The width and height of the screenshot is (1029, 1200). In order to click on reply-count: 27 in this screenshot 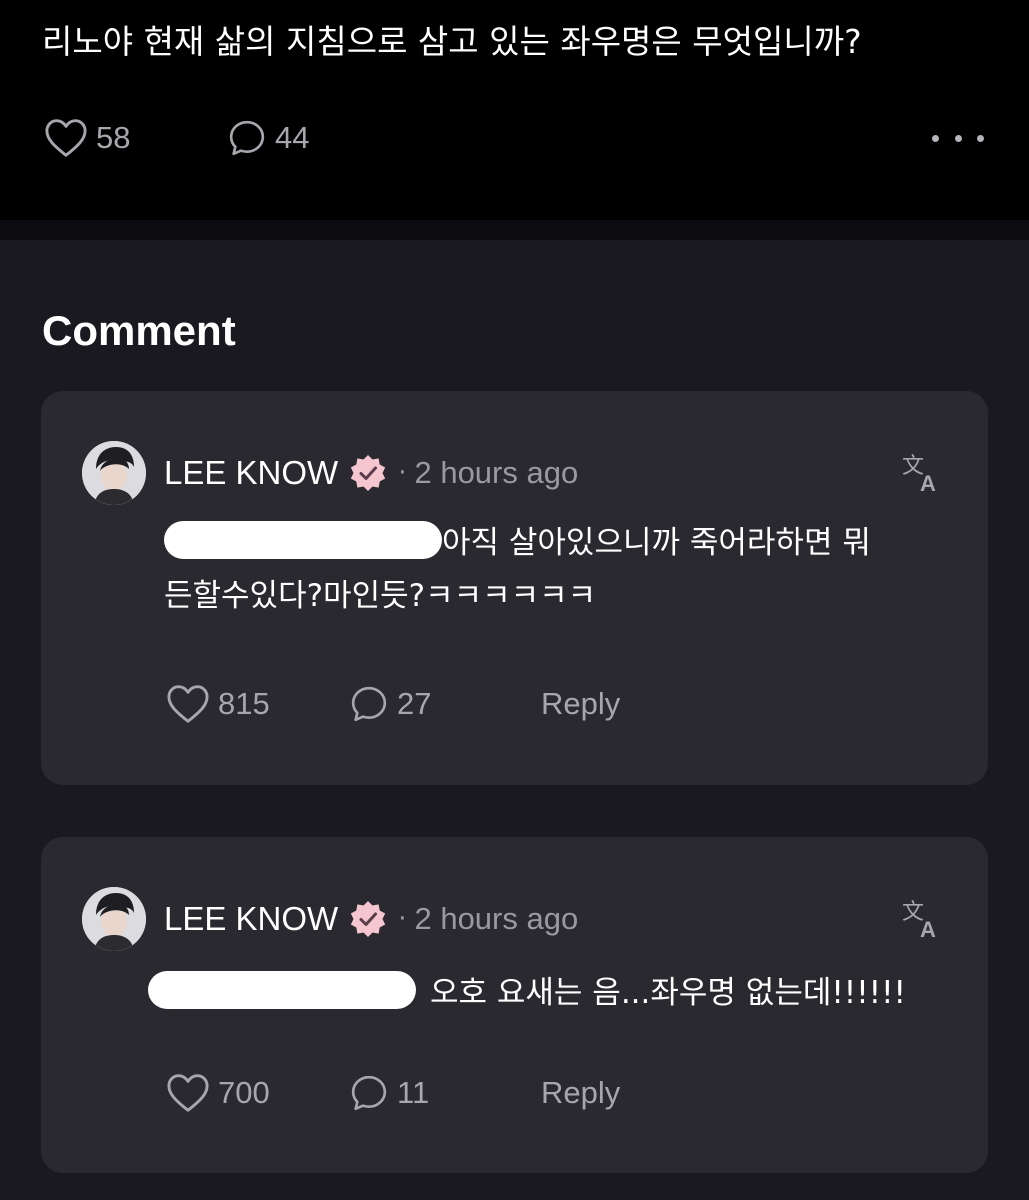, I will do `click(414, 703)`.